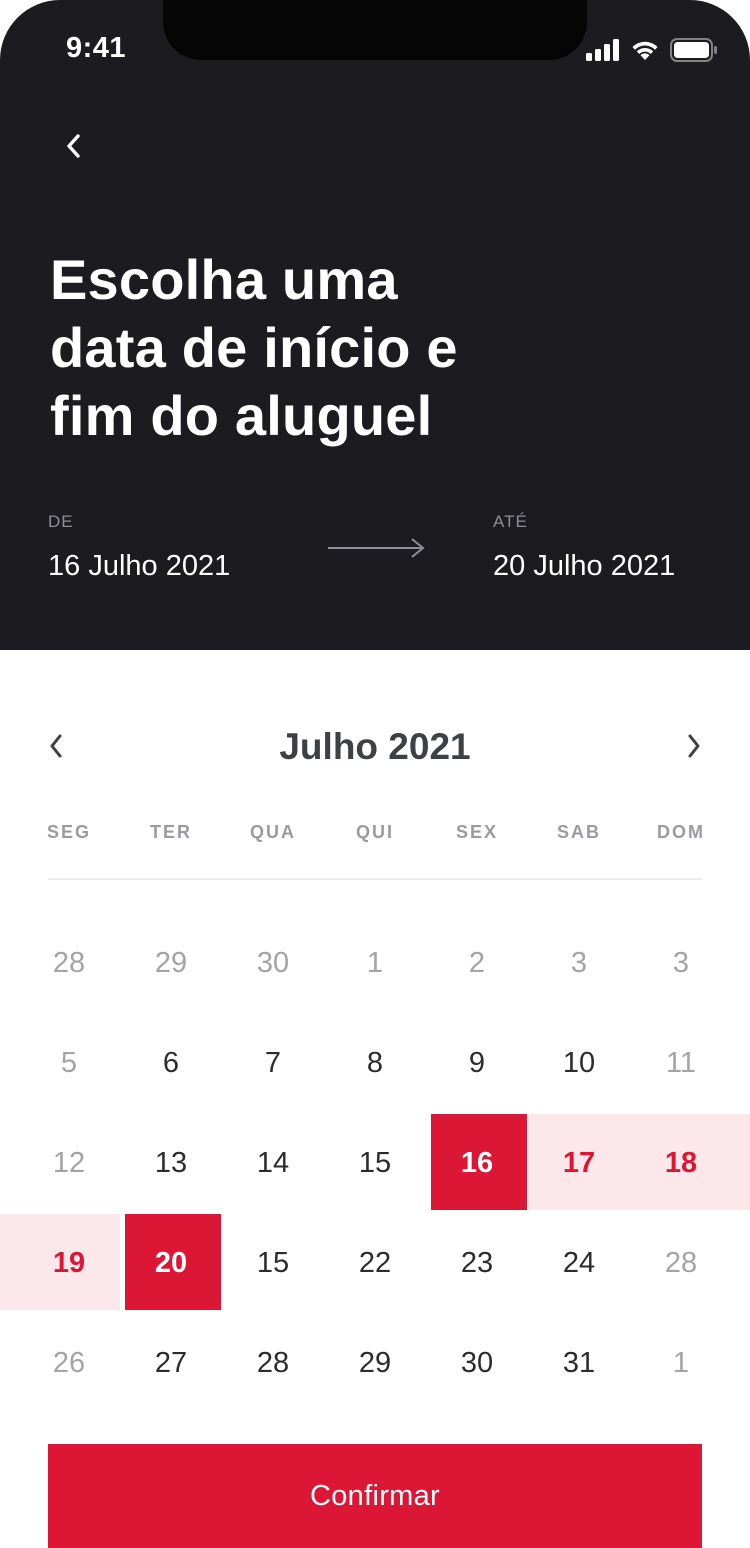  Describe the element at coordinates (602, 50) in the screenshot. I see `cellular-signal-icon` at that location.